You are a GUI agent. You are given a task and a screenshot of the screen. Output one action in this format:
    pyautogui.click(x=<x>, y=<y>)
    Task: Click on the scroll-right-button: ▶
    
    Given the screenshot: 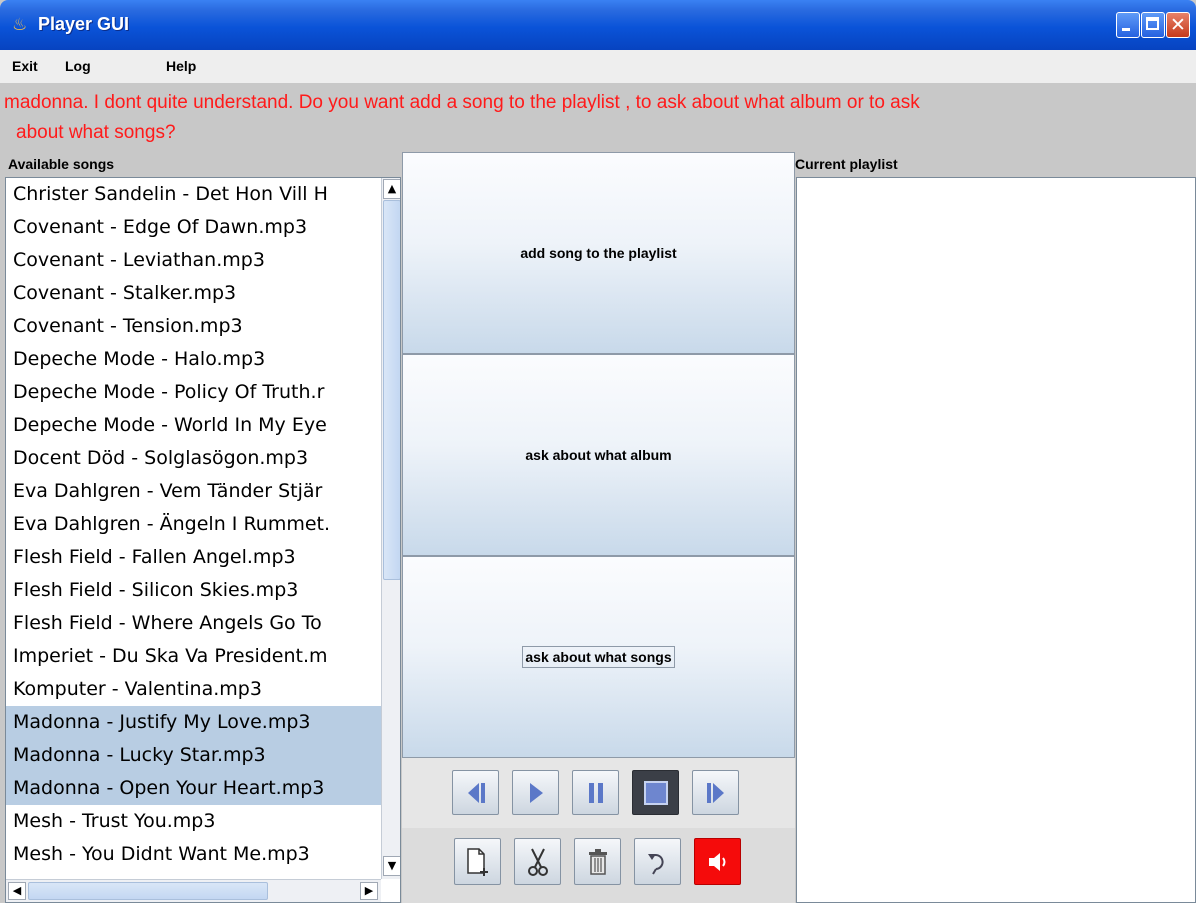 What is the action you would take?
    pyautogui.click(x=369, y=891)
    